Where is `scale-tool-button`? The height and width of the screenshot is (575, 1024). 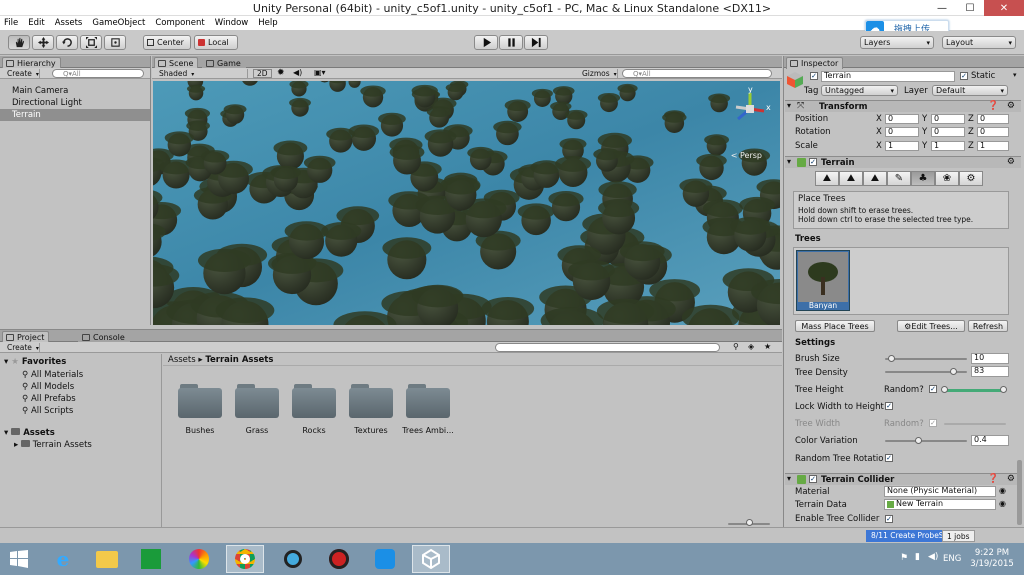 scale-tool-button is located at coordinates (91, 42).